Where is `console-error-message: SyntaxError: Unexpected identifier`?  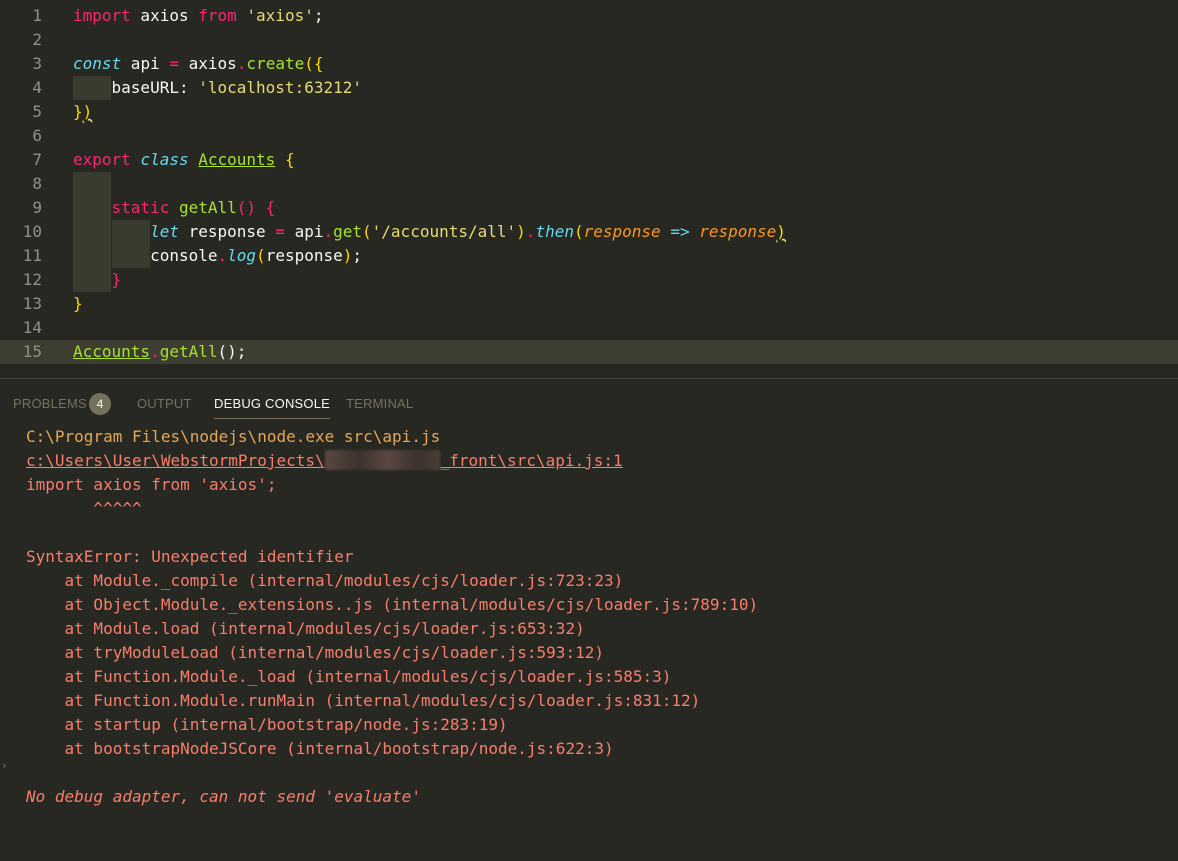
console-error-message: SyntaxError: Unexpected identifier is located at coordinates (190, 556).